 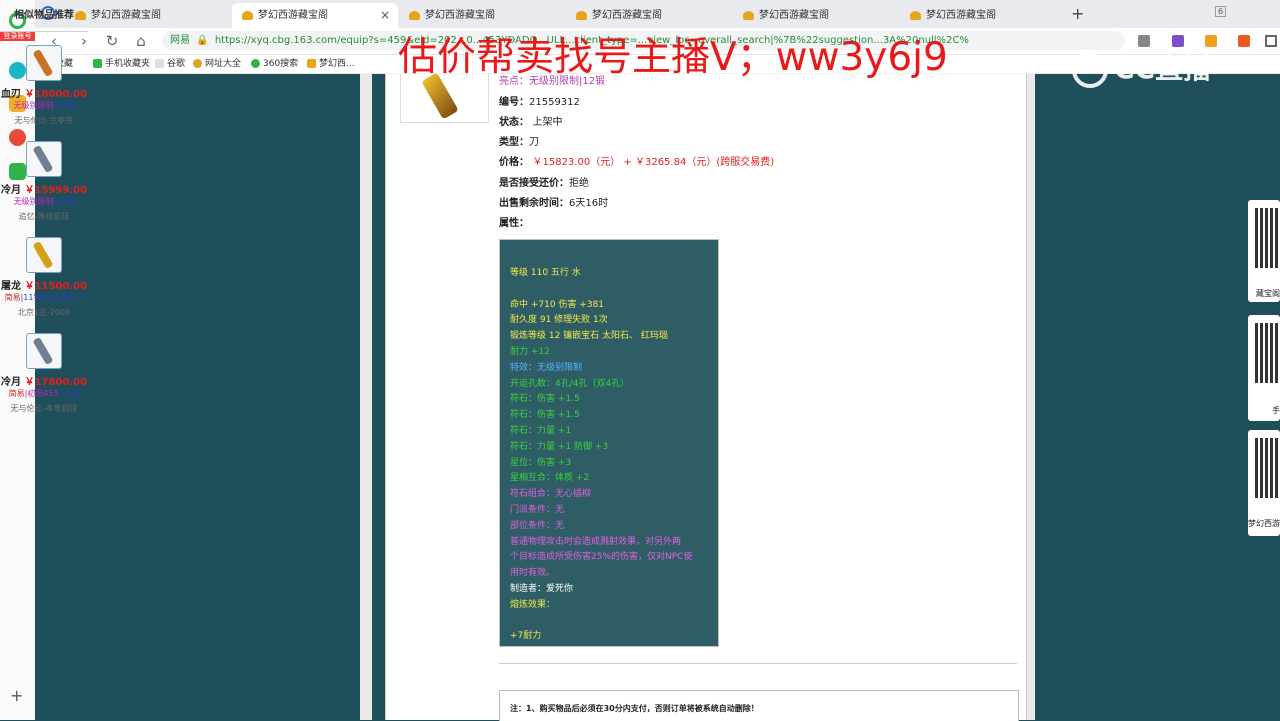 What do you see at coordinates (551, 494) in the screenshot?
I see `attribute-line: 符石组合：无心插柳` at bounding box center [551, 494].